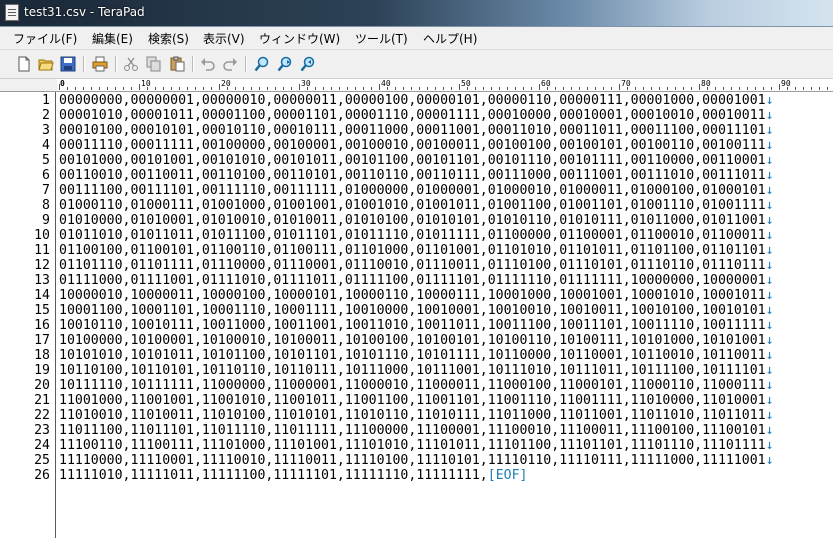  What do you see at coordinates (42, 415) in the screenshot?
I see `line-number: 22` at bounding box center [42, 415].